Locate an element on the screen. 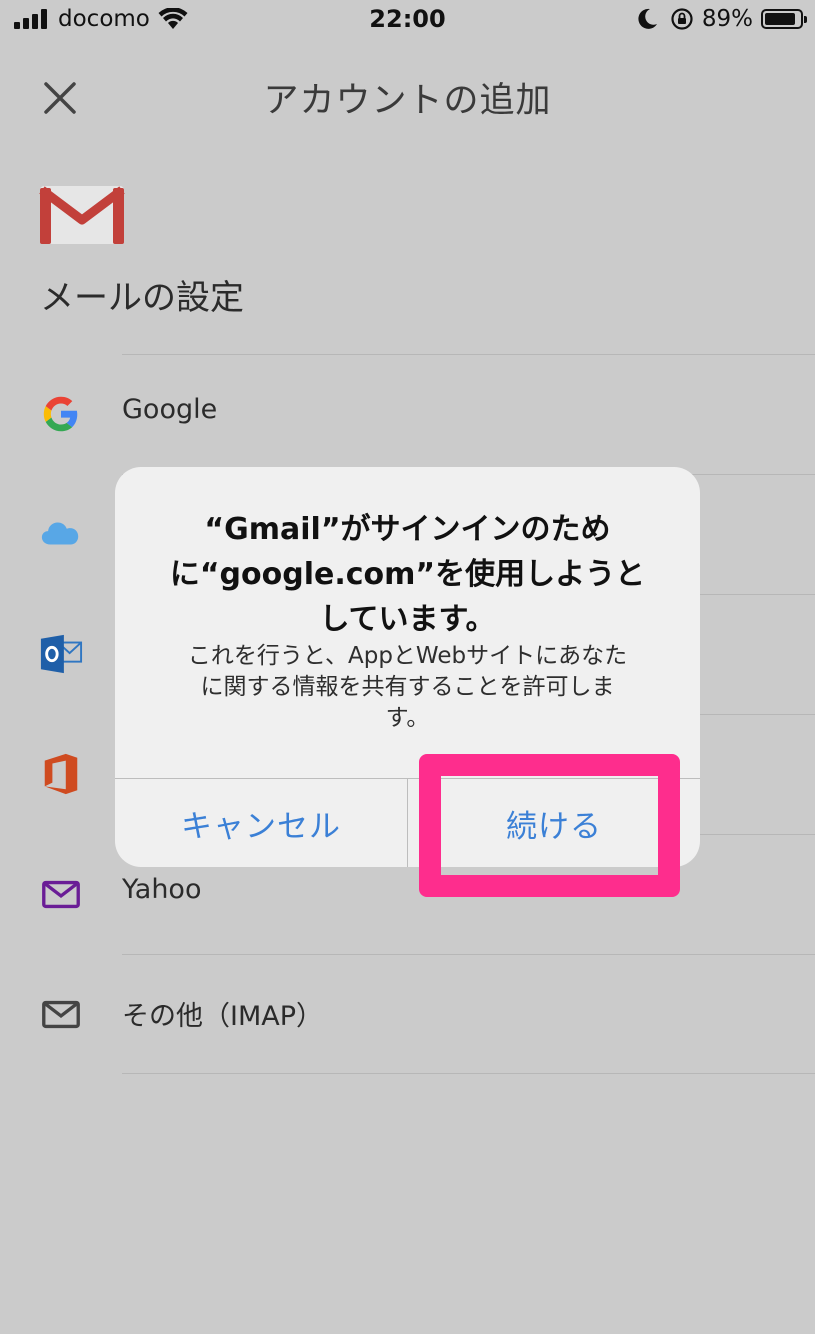  alert-message-line: す。 is located at coordinates (407, 718).